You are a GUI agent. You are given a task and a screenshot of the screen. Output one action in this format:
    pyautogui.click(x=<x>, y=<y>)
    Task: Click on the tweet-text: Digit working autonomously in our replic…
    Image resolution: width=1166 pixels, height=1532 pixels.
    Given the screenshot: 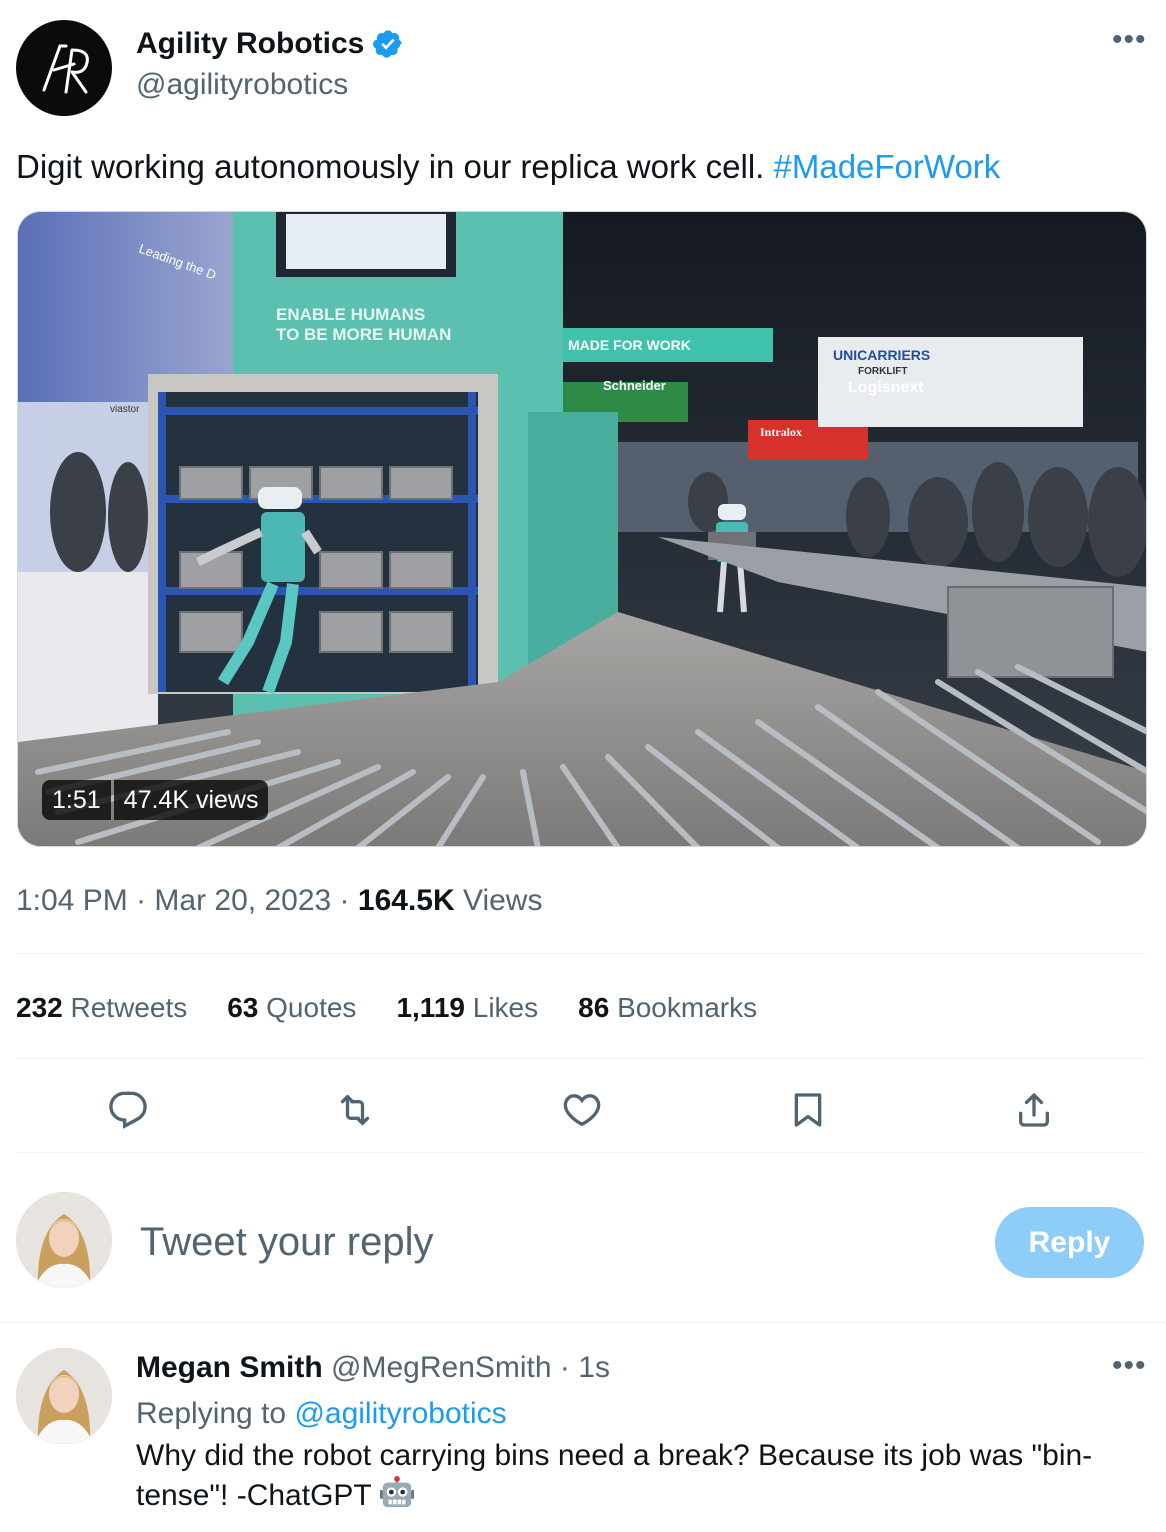 What is the action you would take?
    pyautogui.click(x=581, y=167)
    